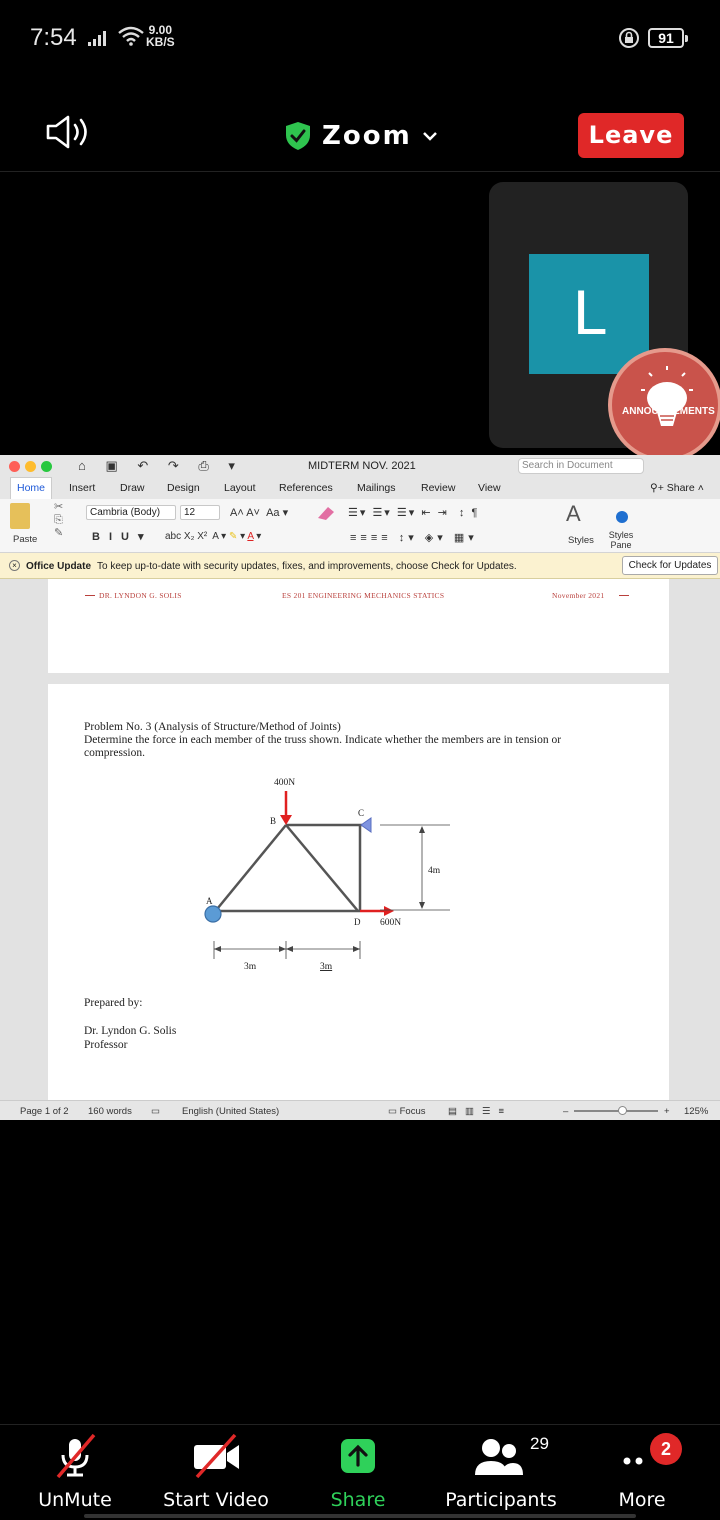  Describe the element at coordinates (115, 753) in the screenshot. I see `problem-line-2: compression.` at that location.